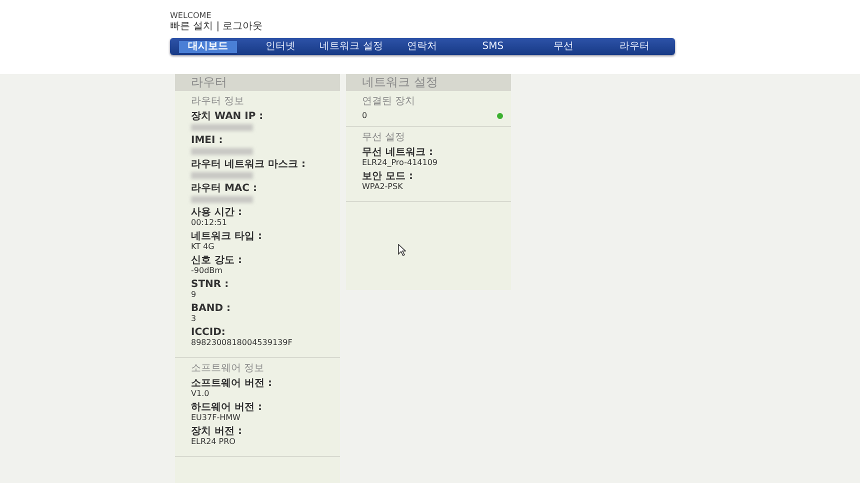 This screenshot has height=483, width=860. I want to click on field-value: KT 4G, so click(203, 246).